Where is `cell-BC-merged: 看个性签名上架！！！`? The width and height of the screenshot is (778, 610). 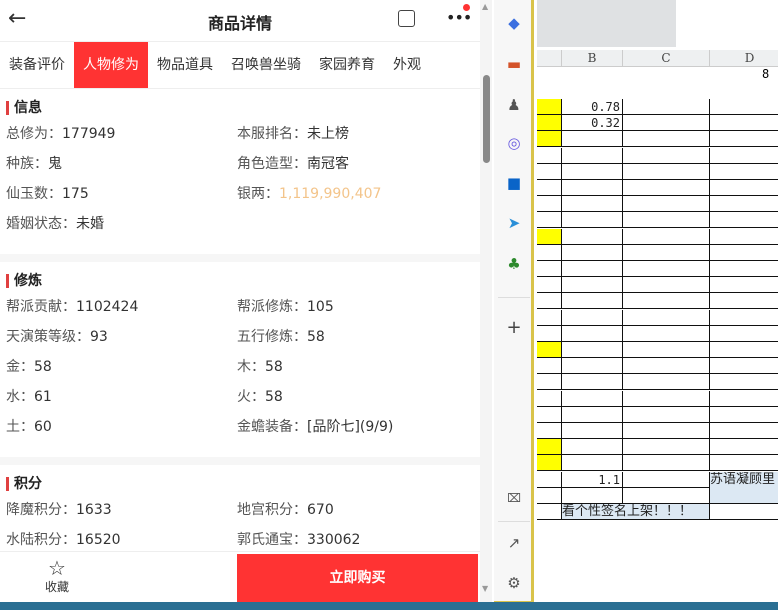 cell-BC-merged: 看个性签名上架！！！ is located at coordinates (636, 512).